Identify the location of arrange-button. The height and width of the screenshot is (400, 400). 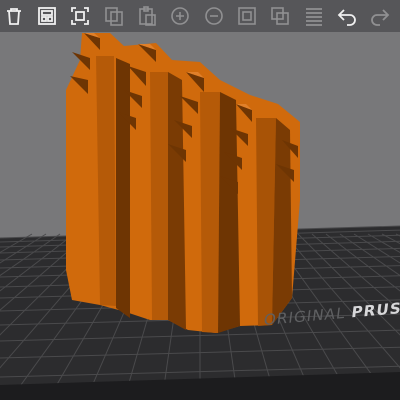
(46, 16).